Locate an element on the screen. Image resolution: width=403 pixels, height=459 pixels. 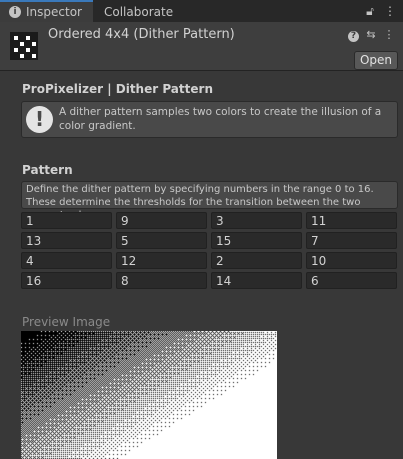
pattern-cell: 9 is located at coordinates (161, 220).